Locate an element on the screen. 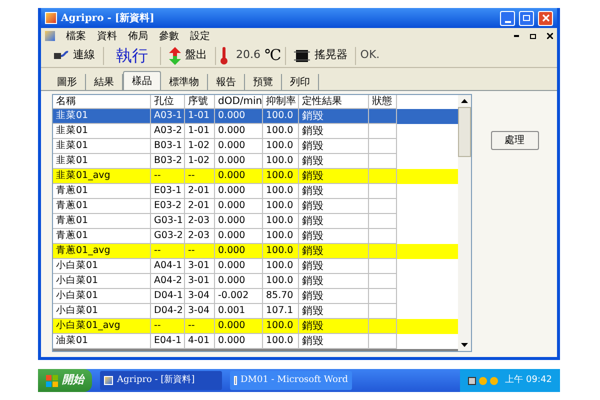 The image size is (600, 400). document-icon is located at coordinates (50, 36).